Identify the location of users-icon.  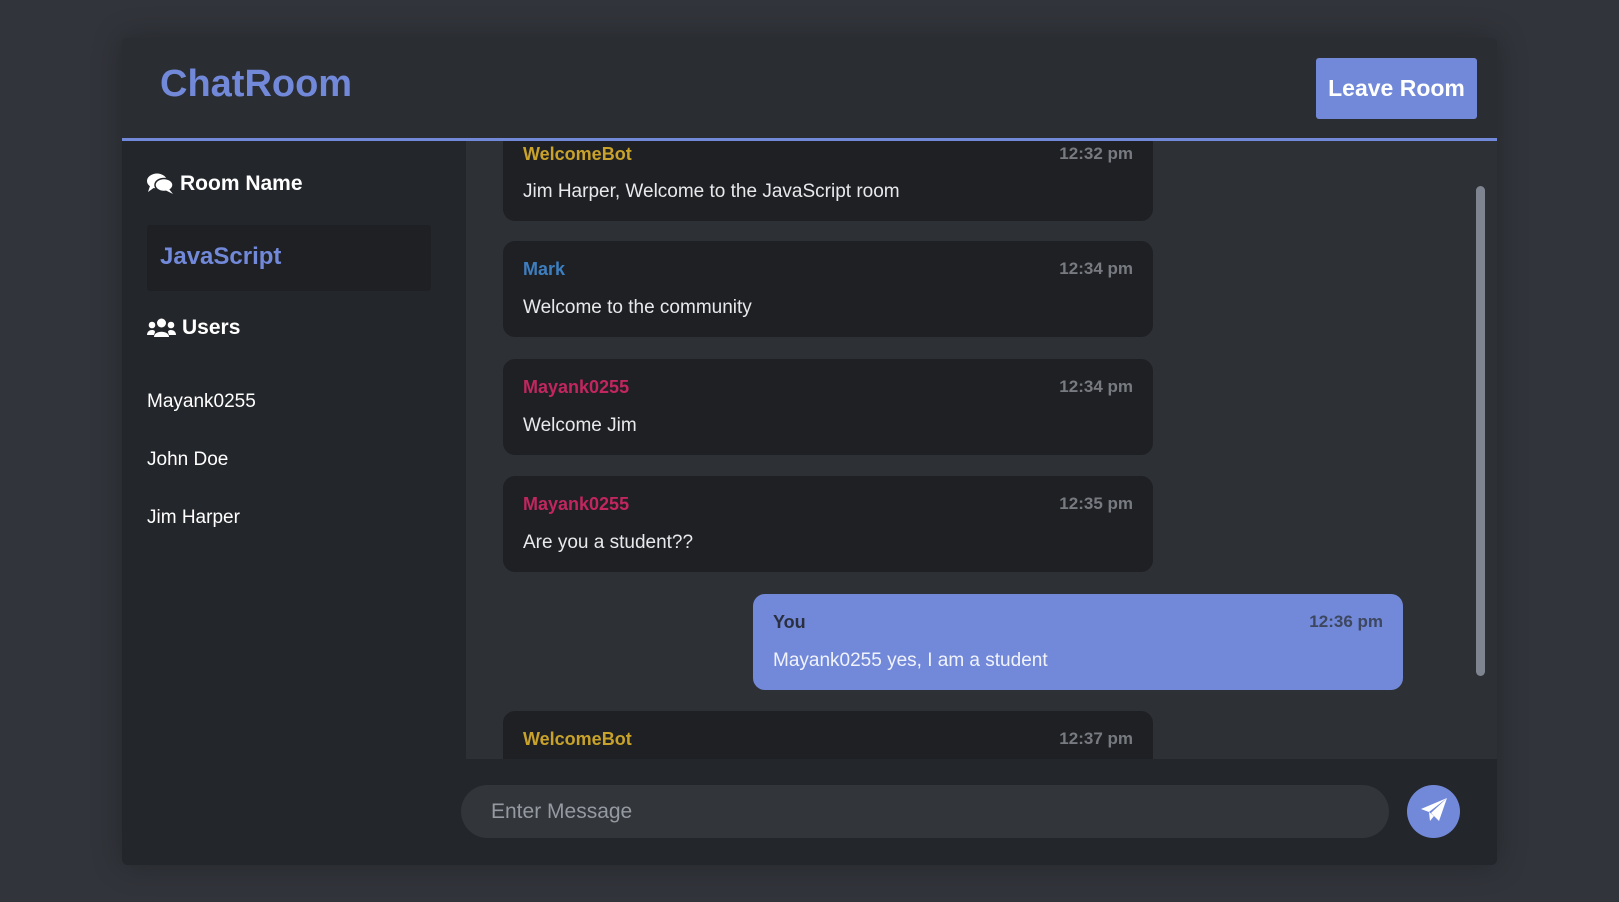
(161, 328).